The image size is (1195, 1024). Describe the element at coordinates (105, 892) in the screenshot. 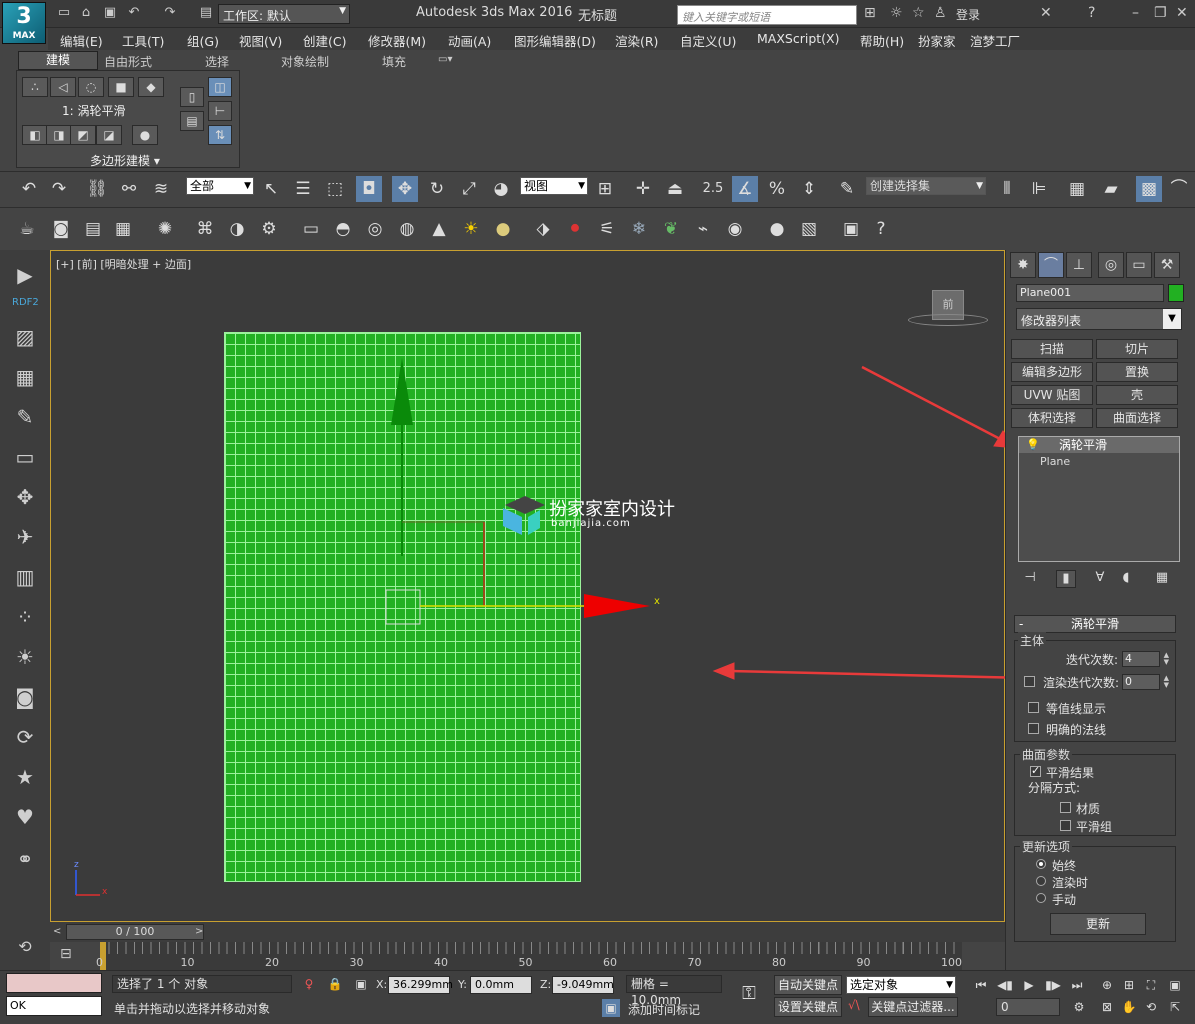

I see `axis-x-label: x` at that location.